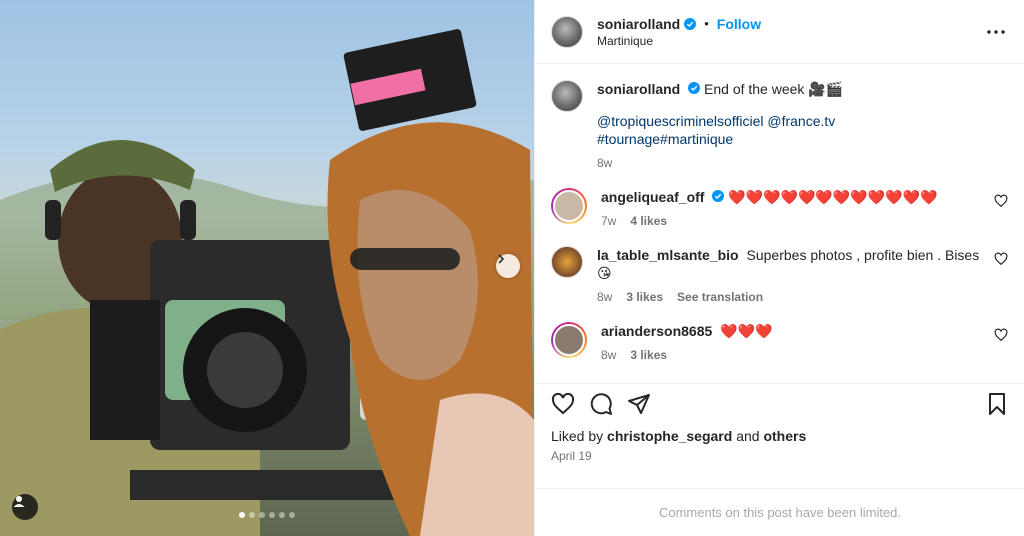 The height and width of the screenshot is (536, 1024). What do you see at coordinates (267, 515) in the screenshot?
I see `carousel-dots` at bounding box center [267, 515].